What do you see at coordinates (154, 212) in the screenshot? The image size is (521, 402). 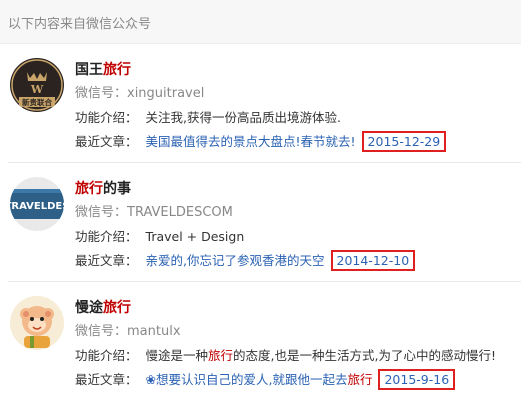 I see `wechat-id: 微信号：TRAVELDESCOM` at bounding box center [154, 212].